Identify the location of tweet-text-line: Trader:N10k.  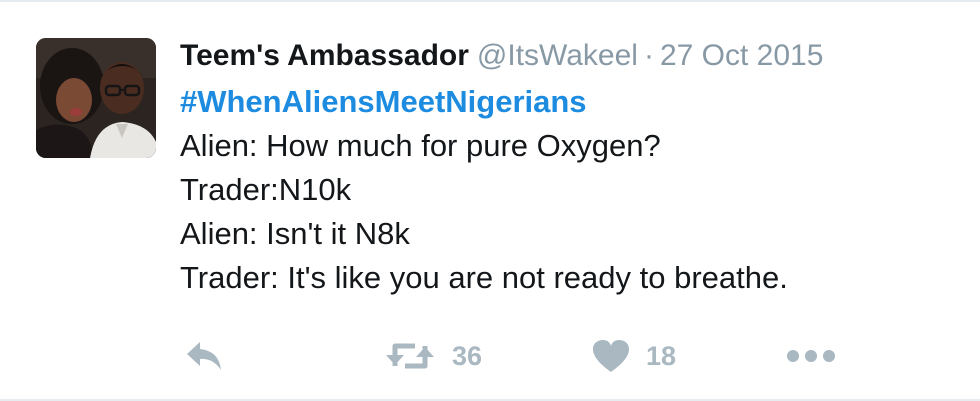
(266, 189).